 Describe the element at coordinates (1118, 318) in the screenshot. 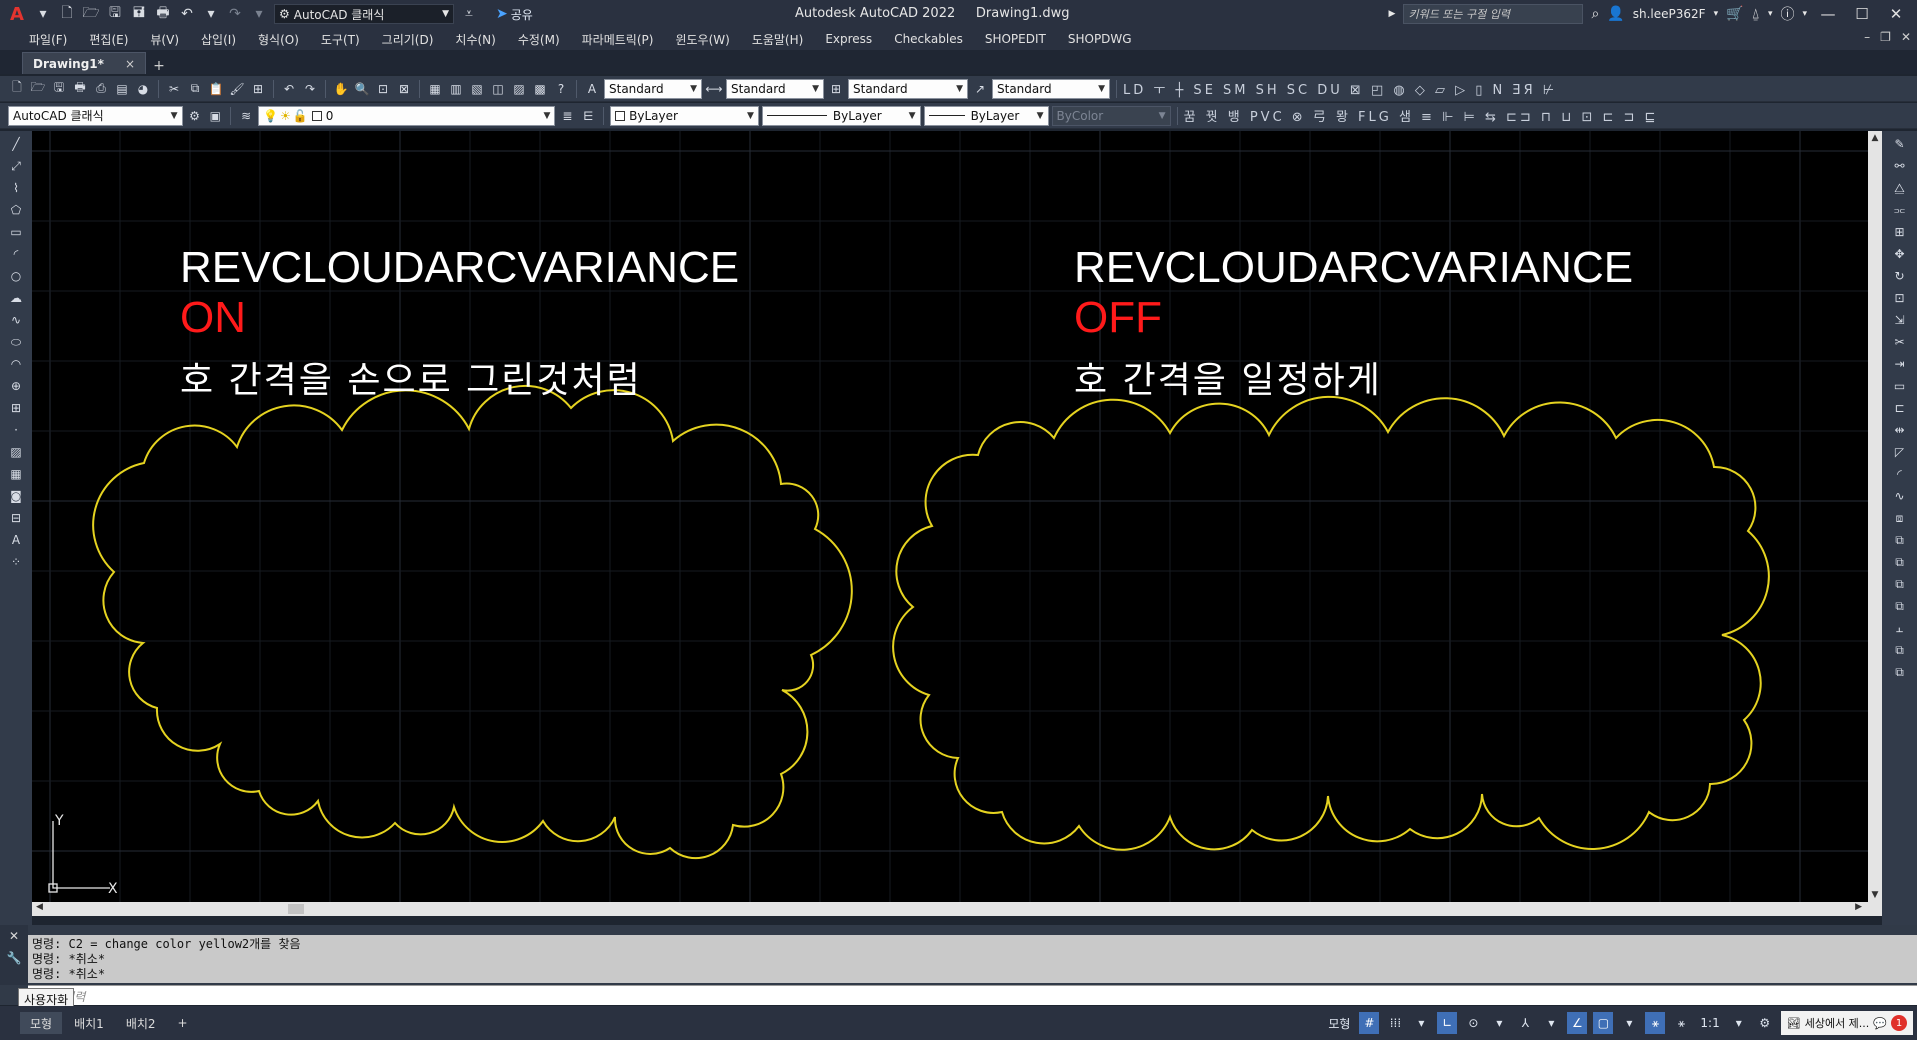

I see `right-state-text: OFF` at that location.